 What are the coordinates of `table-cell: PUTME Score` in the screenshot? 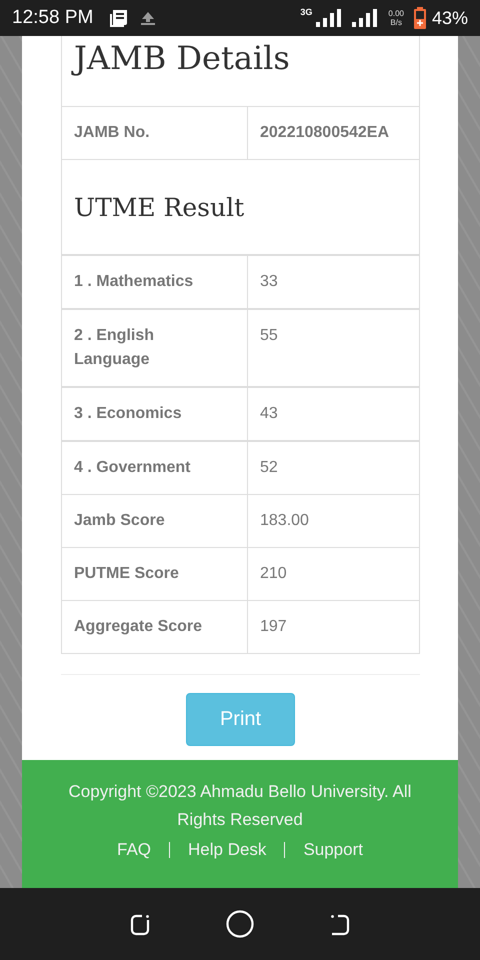 It's located at (155, 574).